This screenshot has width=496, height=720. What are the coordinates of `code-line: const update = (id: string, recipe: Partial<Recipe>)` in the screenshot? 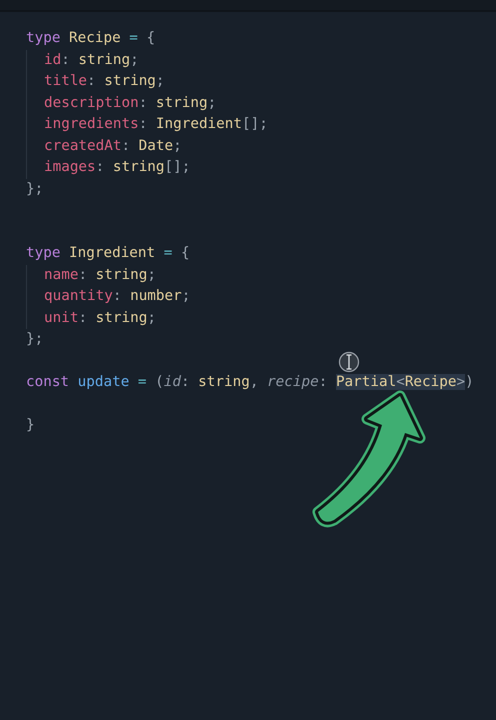 It's located at (250, 382).